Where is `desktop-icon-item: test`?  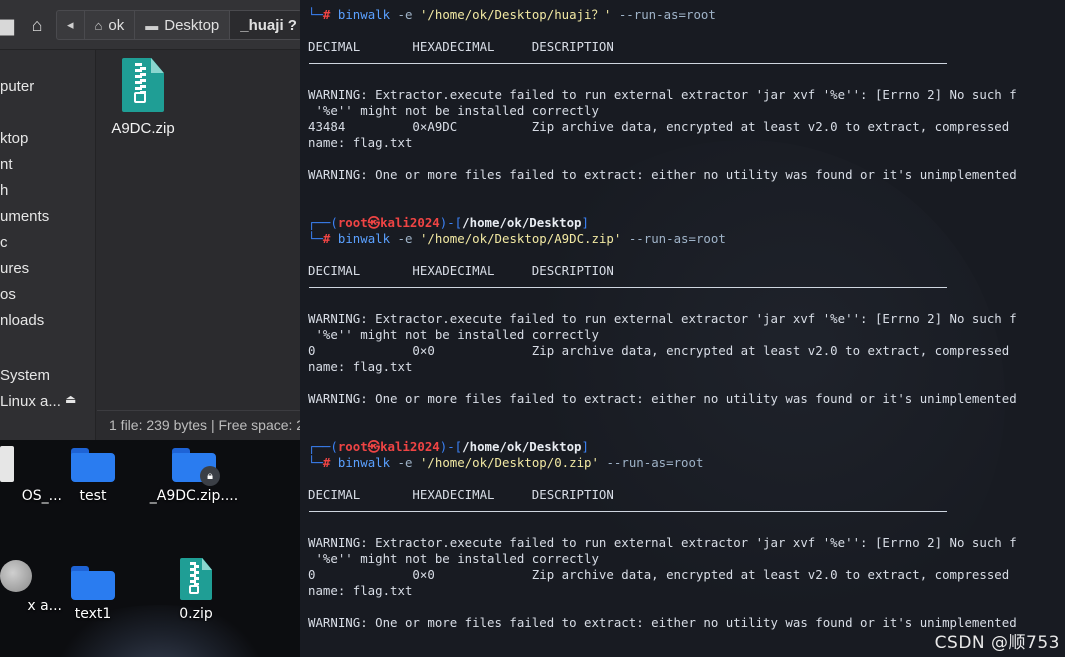 desktop-icon-item: test is located at coordinates (93, 476).